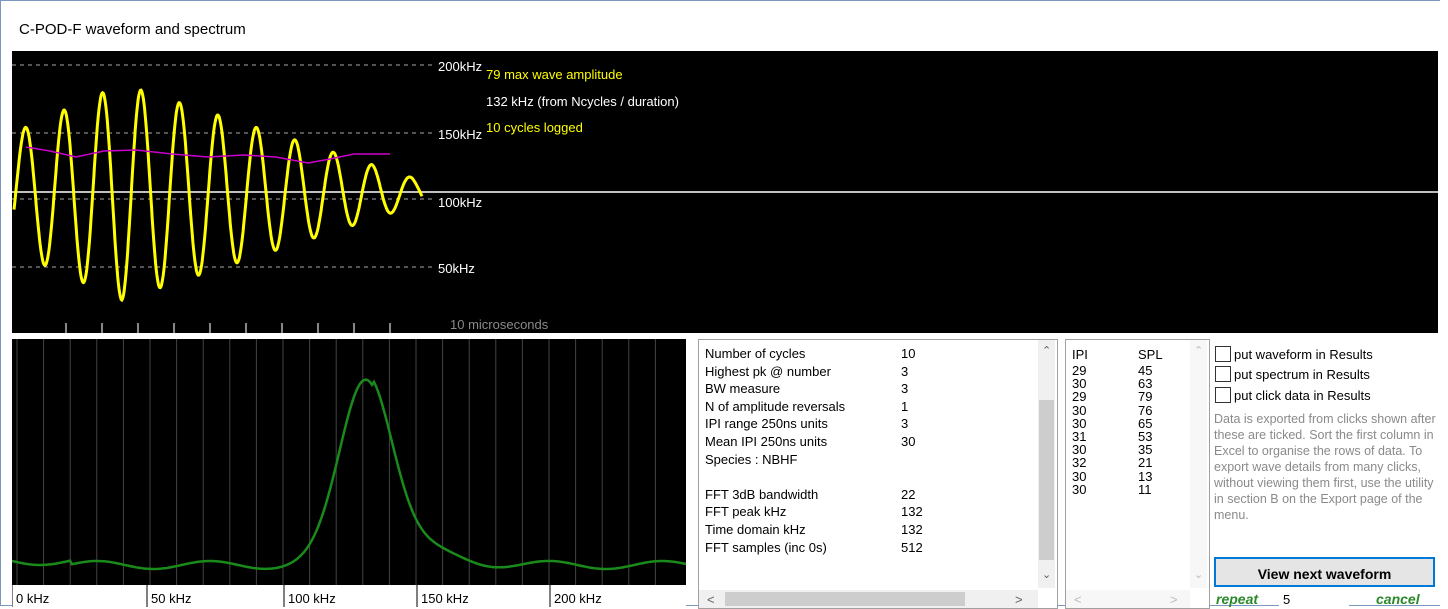 This screenshot has width=1448, height=609. I want to click on spectrum-x-label: 200 kHz, so click(578, 598).